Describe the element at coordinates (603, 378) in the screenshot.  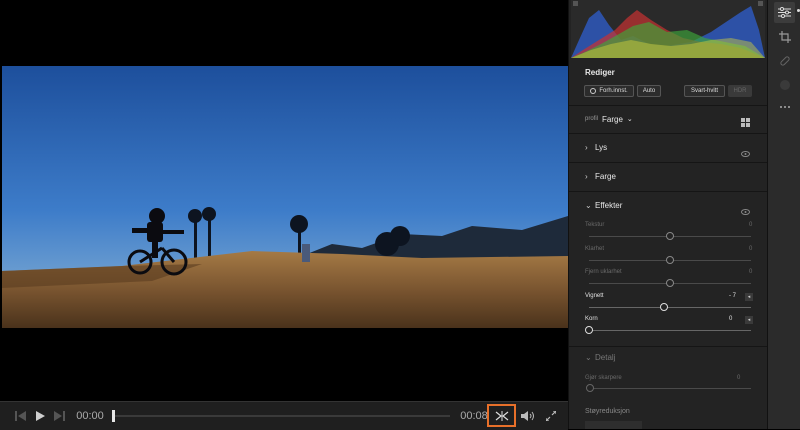
I see `slider-label: Gjør skarpere` at that location.